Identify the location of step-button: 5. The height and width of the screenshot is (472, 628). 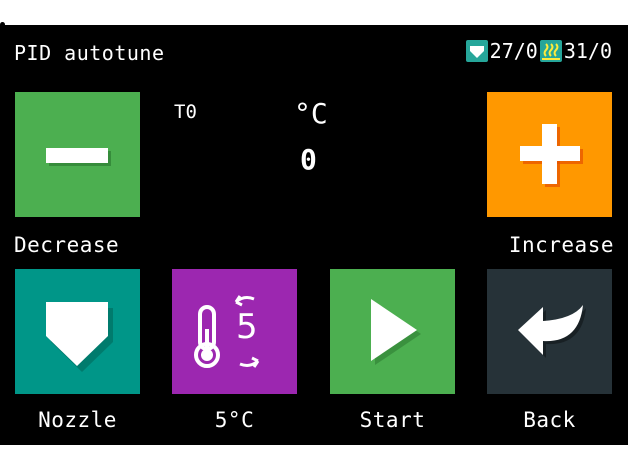
(234, 331).